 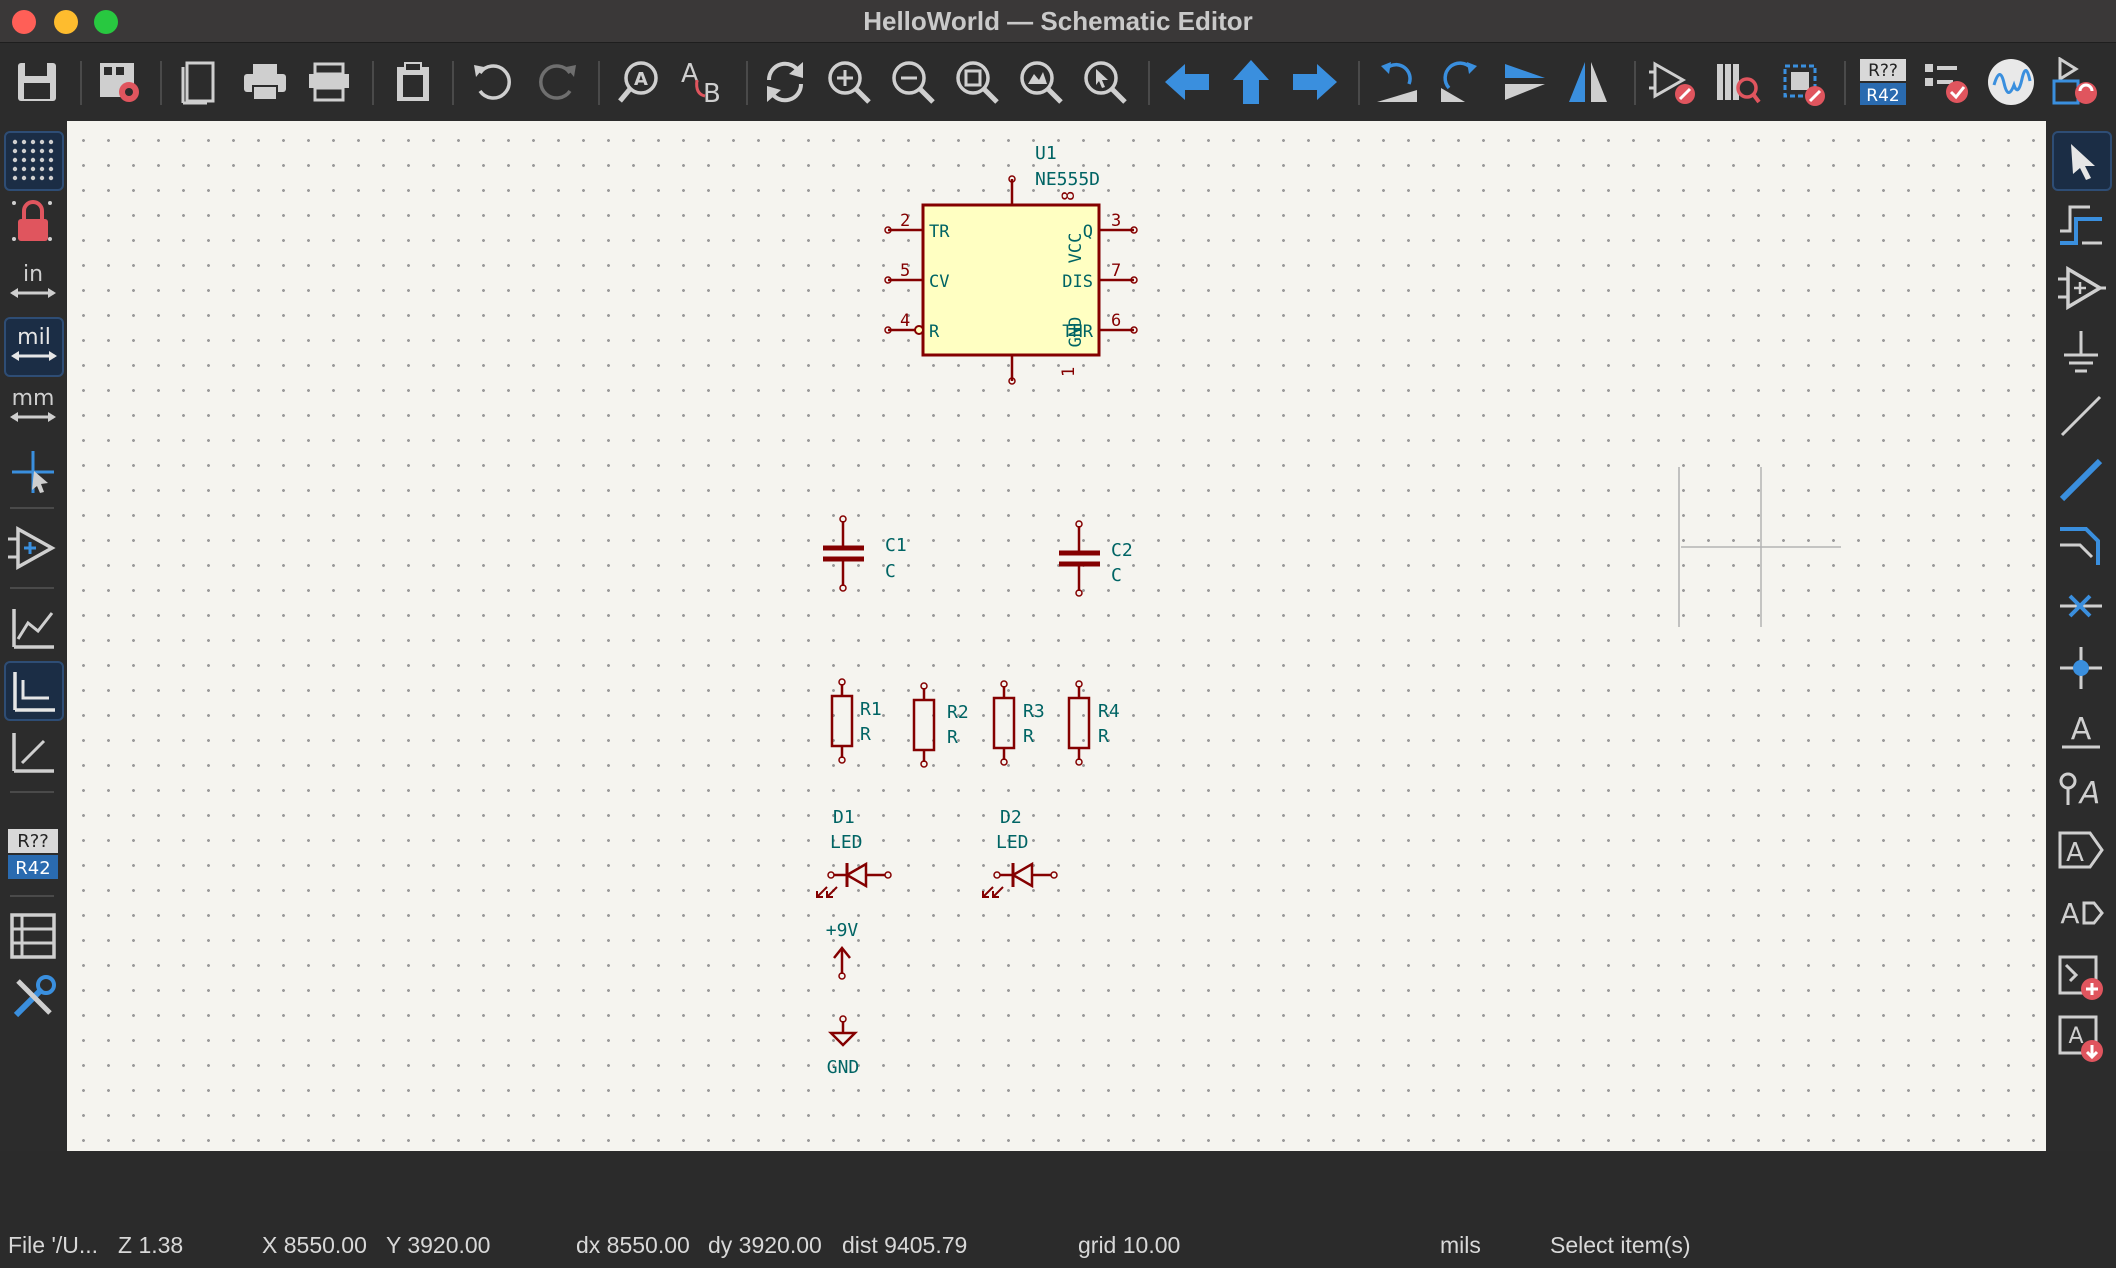 I want to click on grid-toggle-icon, so click(x=34, y=161).